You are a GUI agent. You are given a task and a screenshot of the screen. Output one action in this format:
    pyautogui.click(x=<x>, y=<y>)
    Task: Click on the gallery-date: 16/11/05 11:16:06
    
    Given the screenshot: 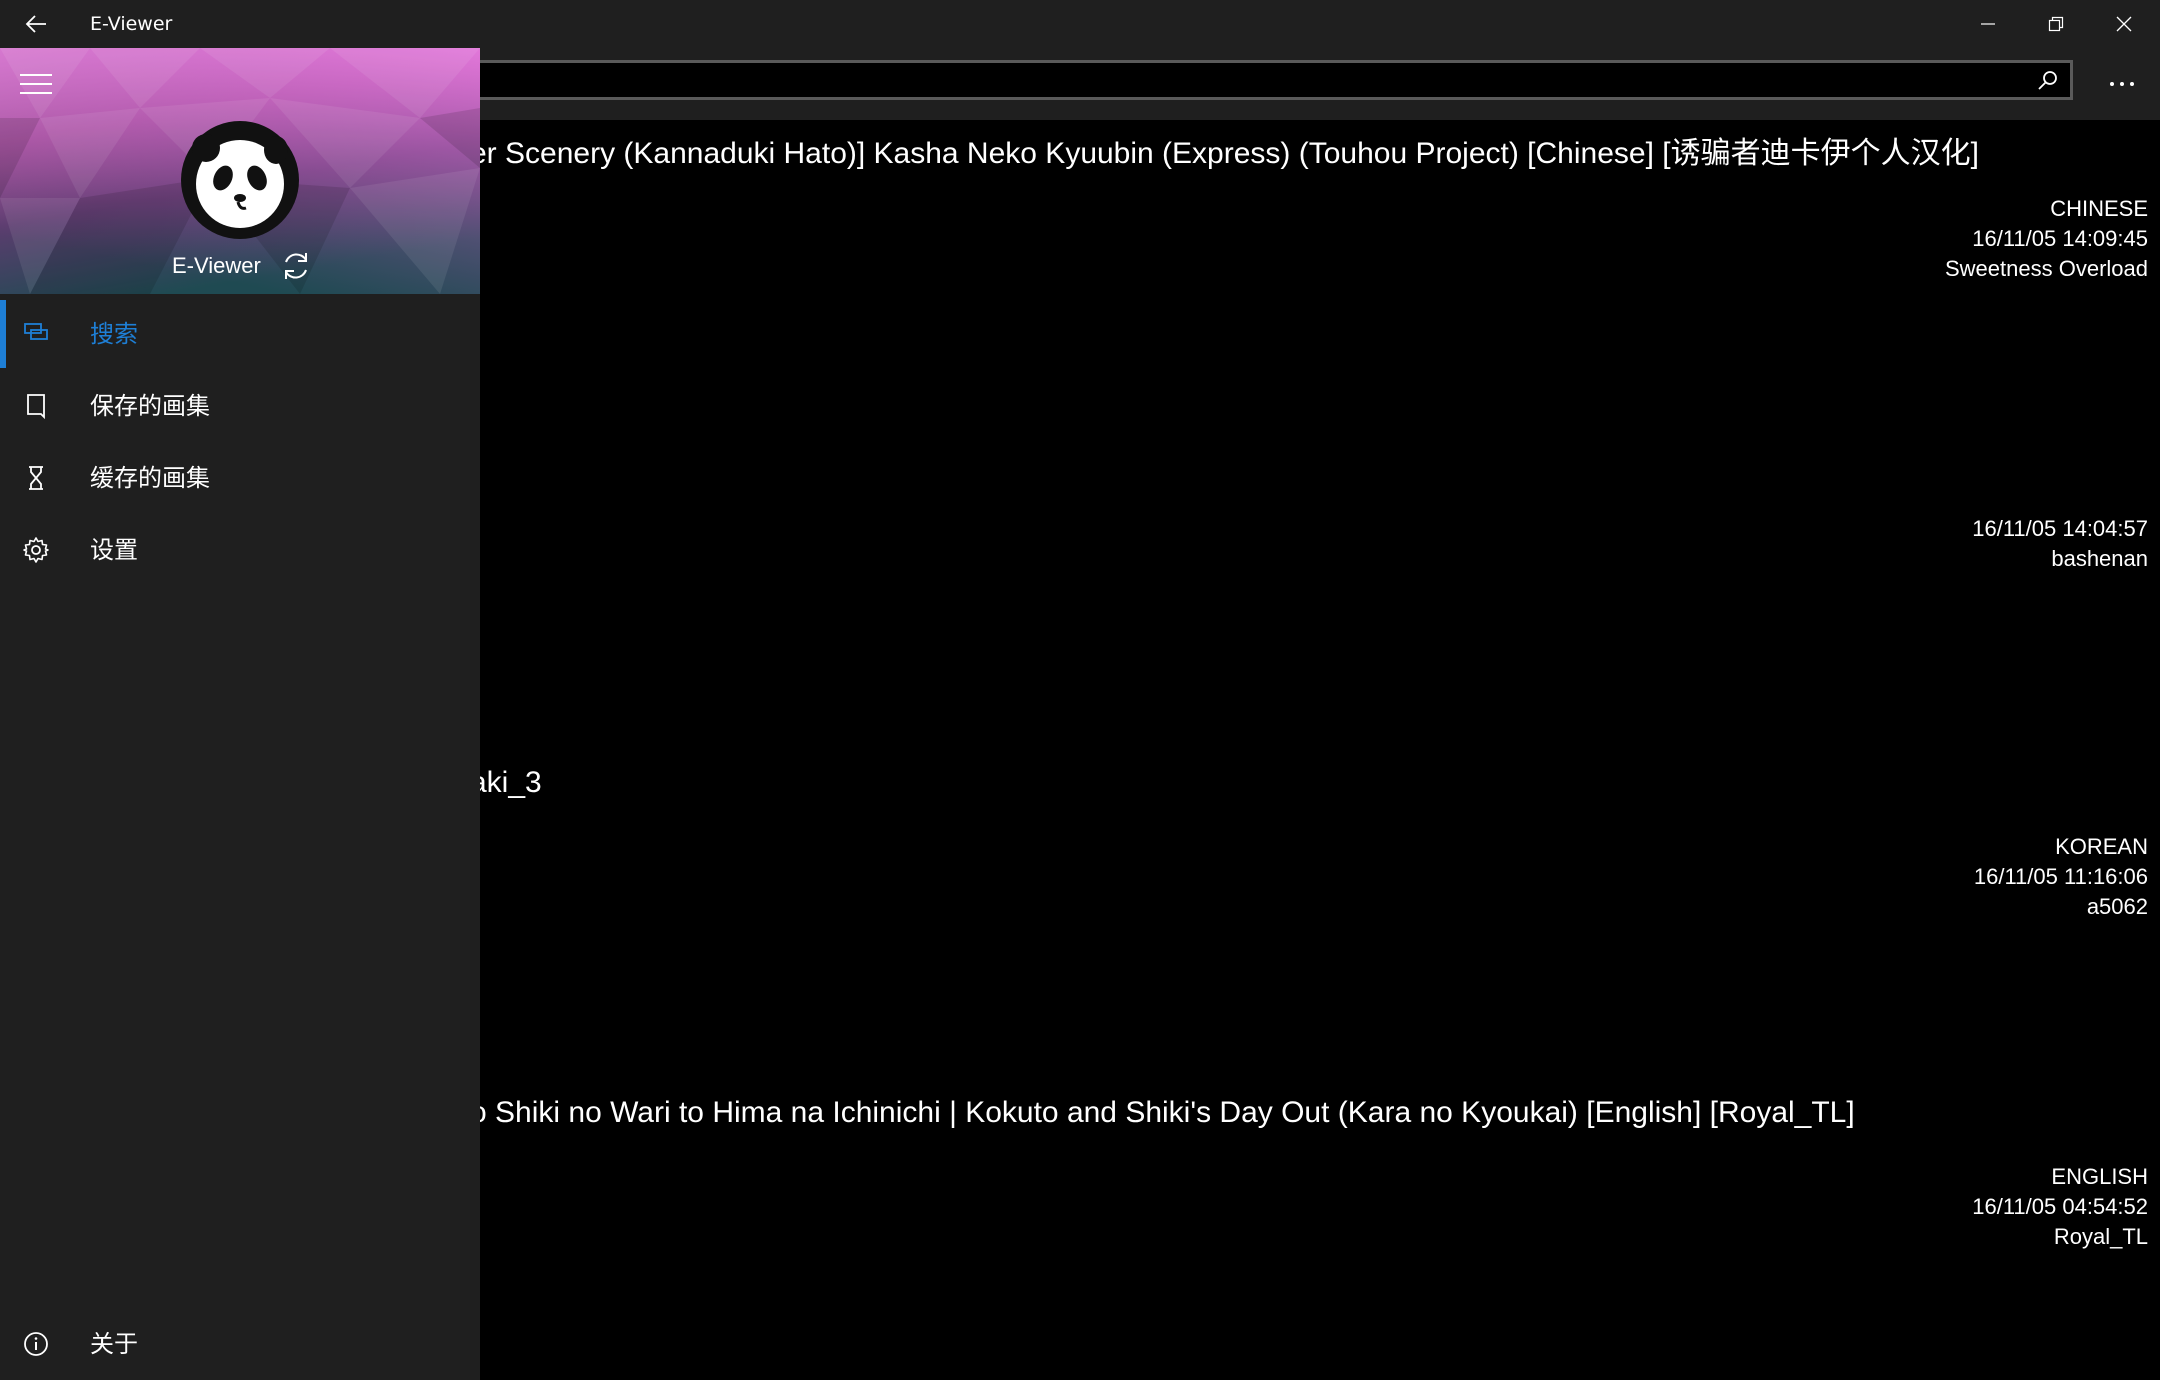 What is the action you would take?
    pyautogui.click(x=2060, y=876)
    